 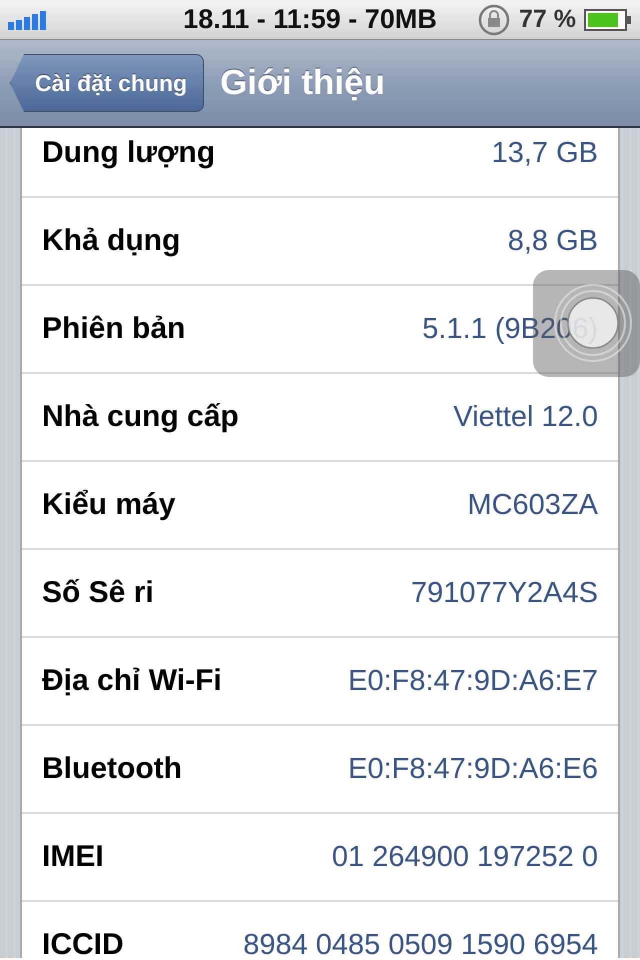 I want to click on row-value: 5.1.1 (9B206), so click(x=510, y=329).